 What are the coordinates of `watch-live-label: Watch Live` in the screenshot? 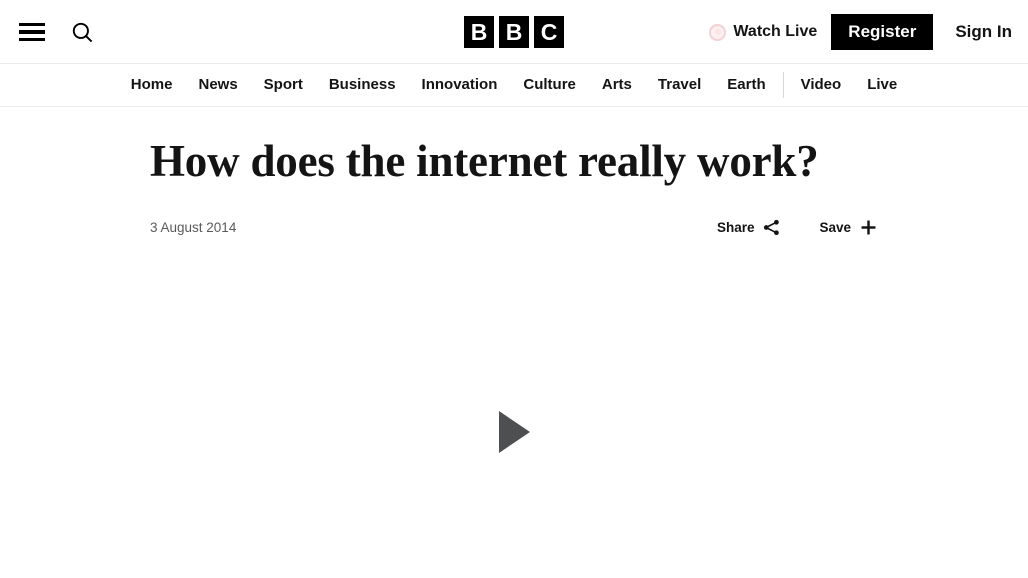 It's located at (775, 31).